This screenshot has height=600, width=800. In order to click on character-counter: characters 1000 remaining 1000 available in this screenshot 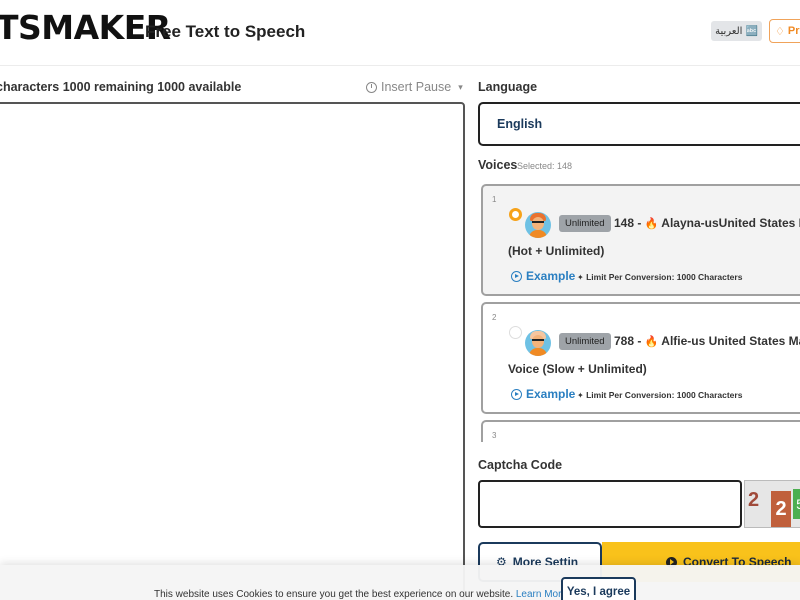, I will do `click(121, 87)`.